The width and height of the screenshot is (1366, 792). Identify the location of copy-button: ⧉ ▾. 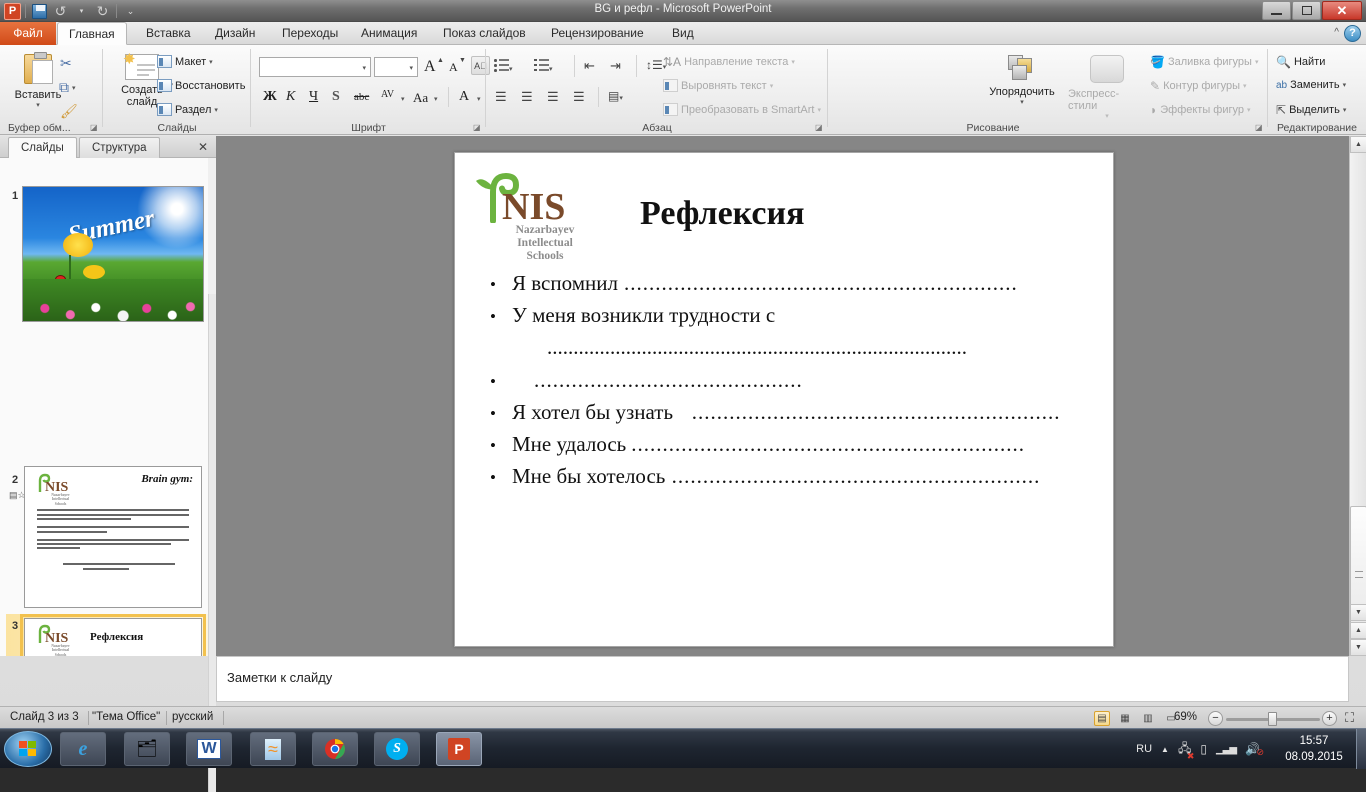
(67, 87).